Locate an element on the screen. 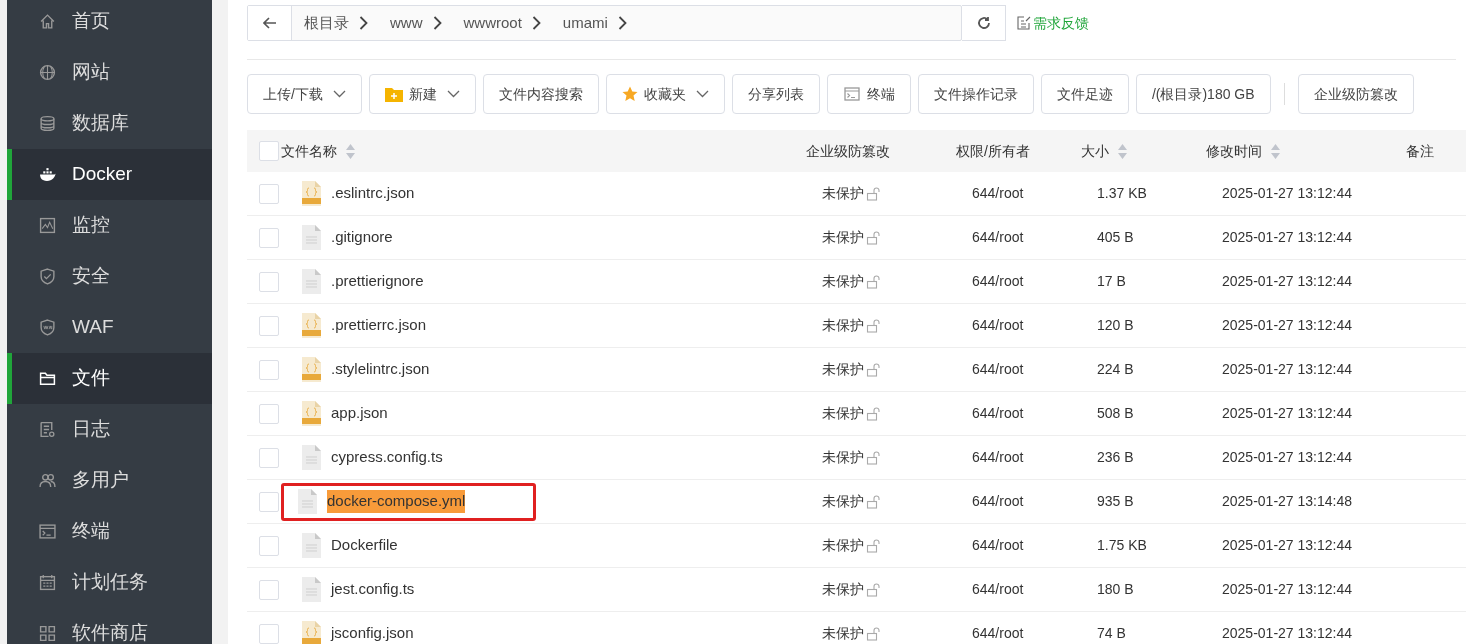 This screenshot has height=644, width=1466. file-name: jsconfig.json is located at coordinates (372, 633).